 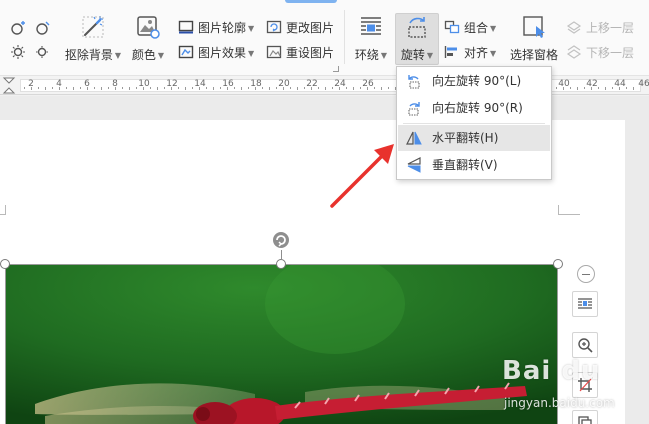 What do you see at coordinates (281, 255) in the screenshot?
I see `rotation-handle-stem` at bounding box center [281, 255].